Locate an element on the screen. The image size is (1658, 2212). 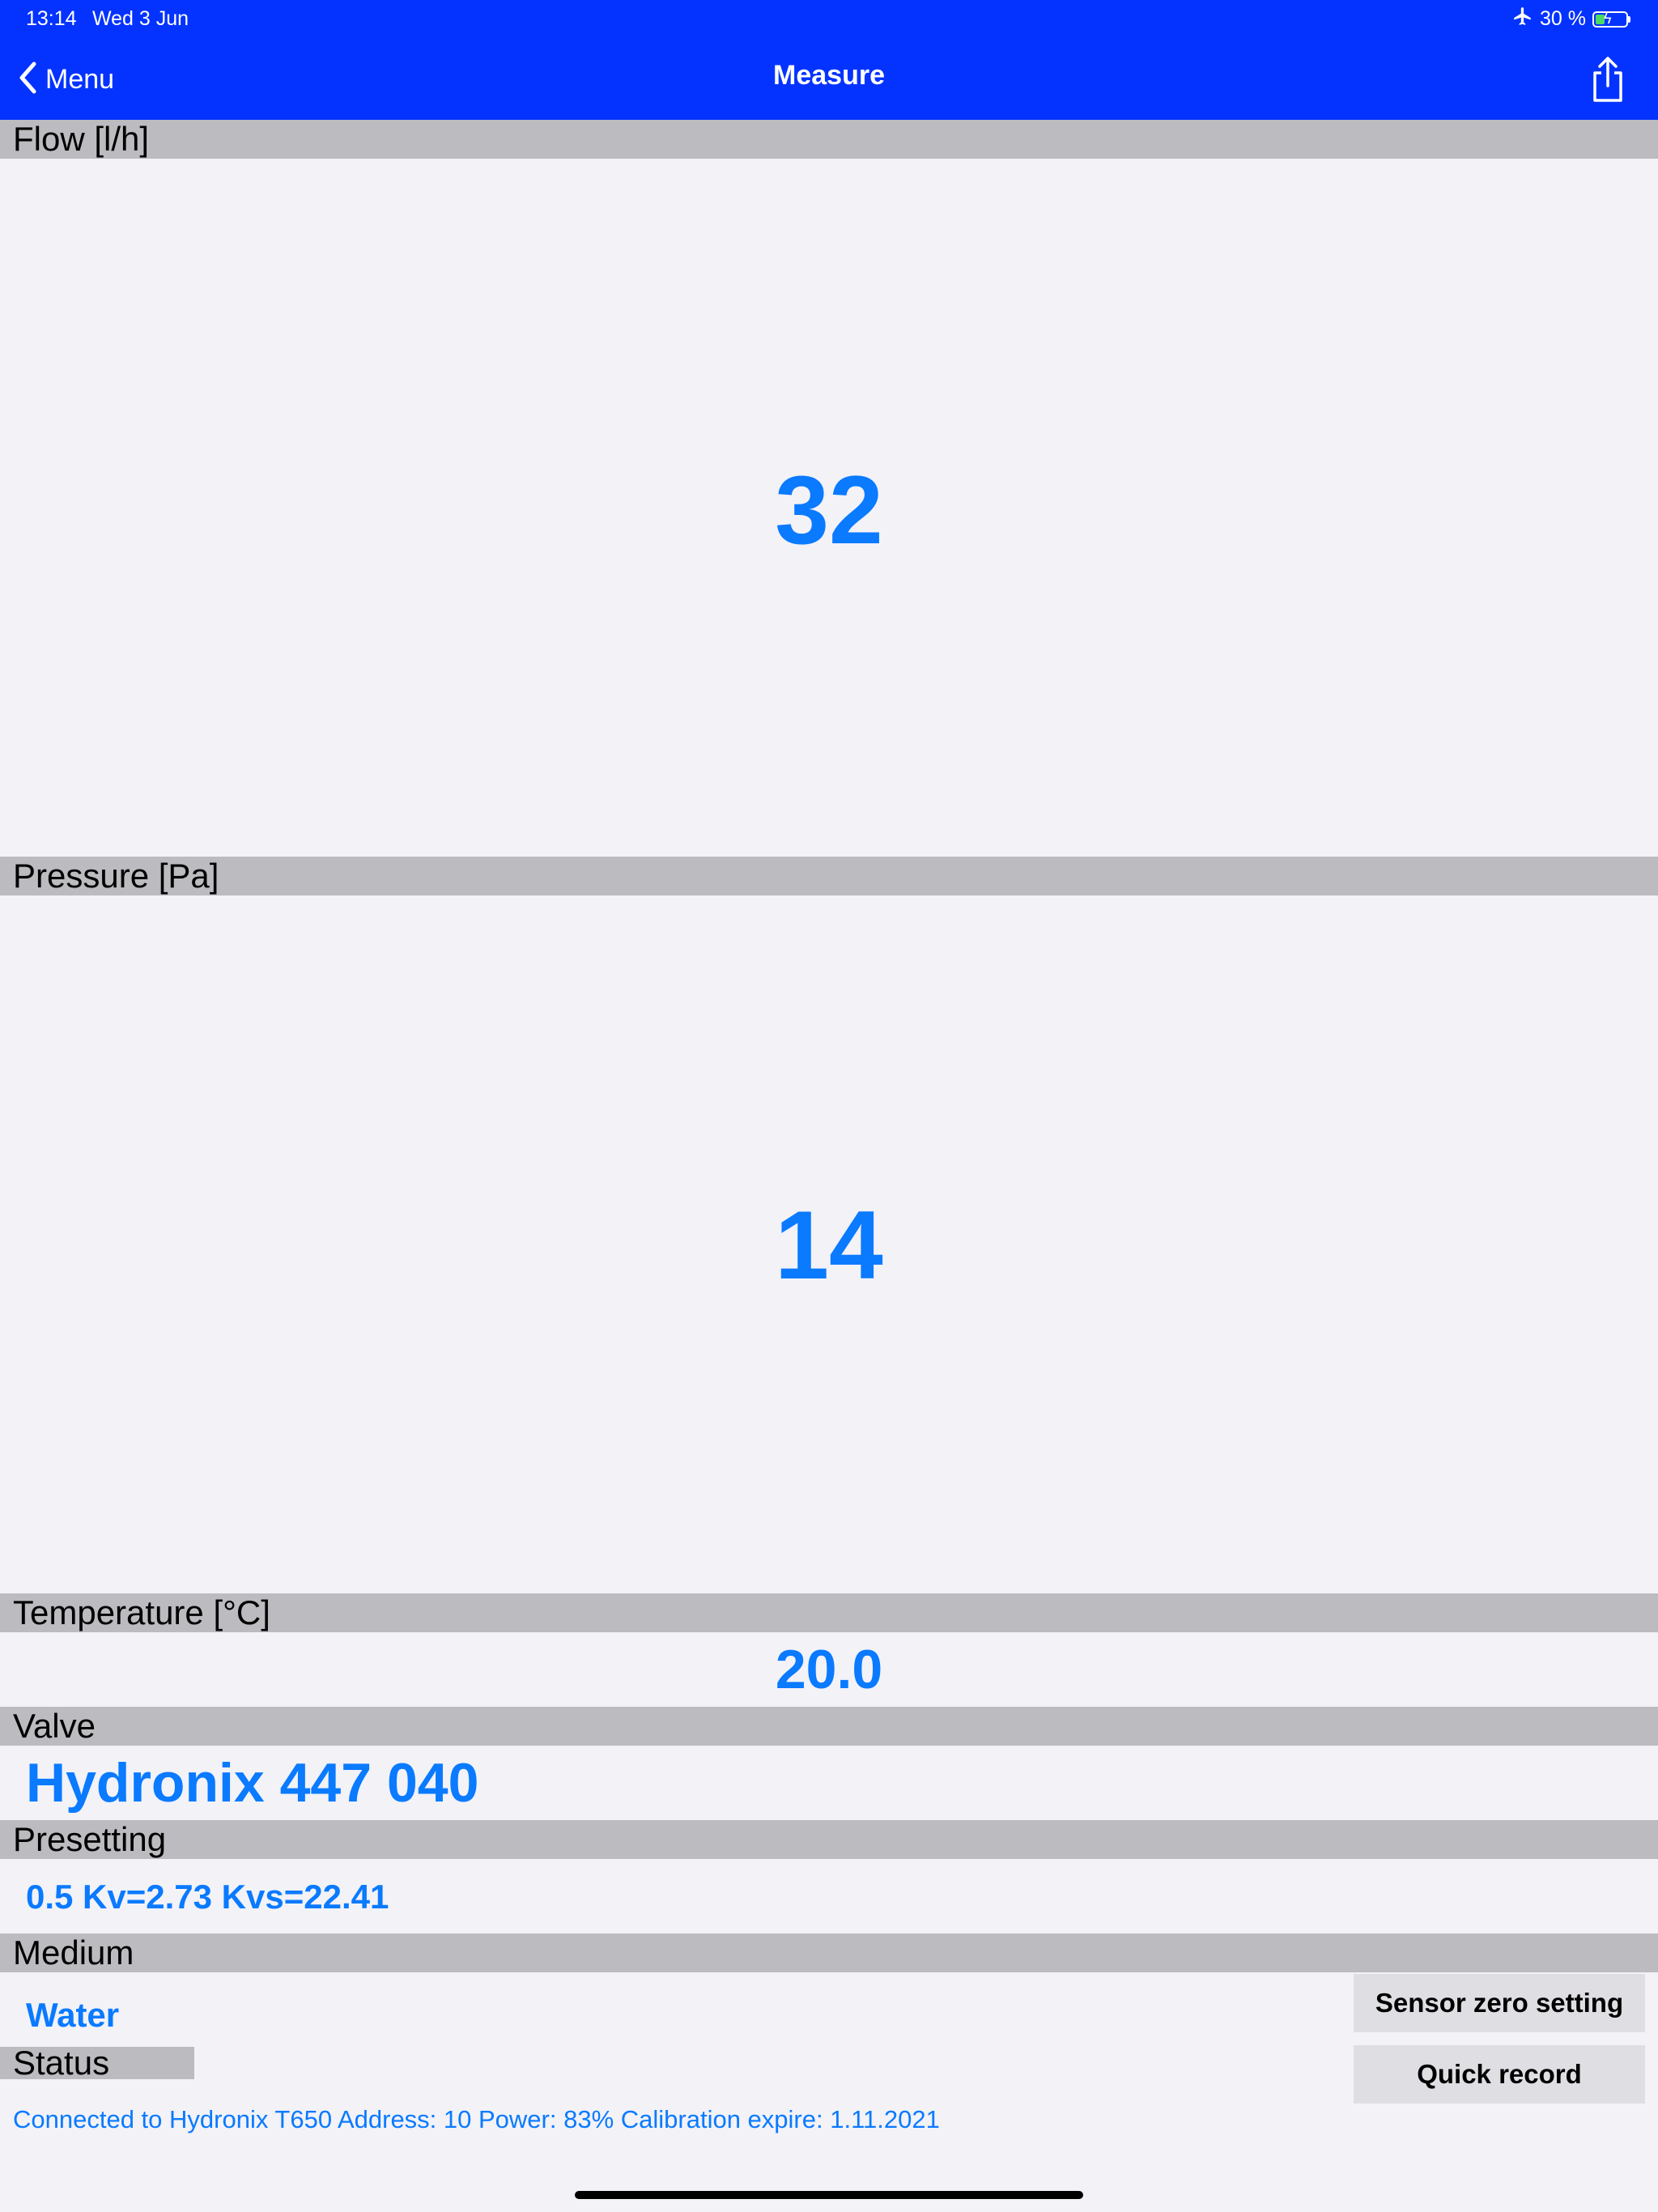
status-header: Status is located at coordinates (97, 2063).